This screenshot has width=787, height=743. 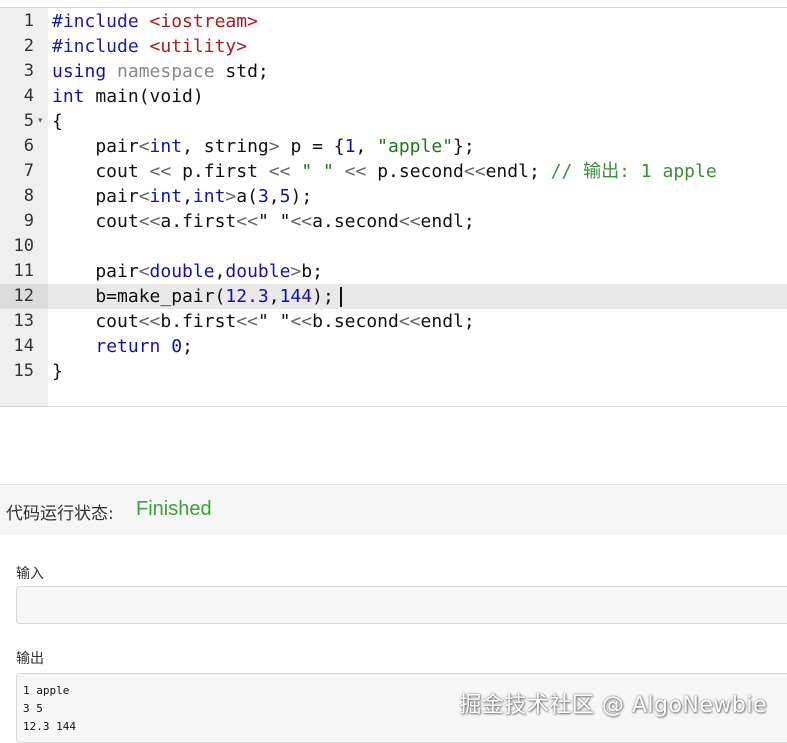 I want to click on code-text: pair<double,double>b;, so click(x=187, y=271).